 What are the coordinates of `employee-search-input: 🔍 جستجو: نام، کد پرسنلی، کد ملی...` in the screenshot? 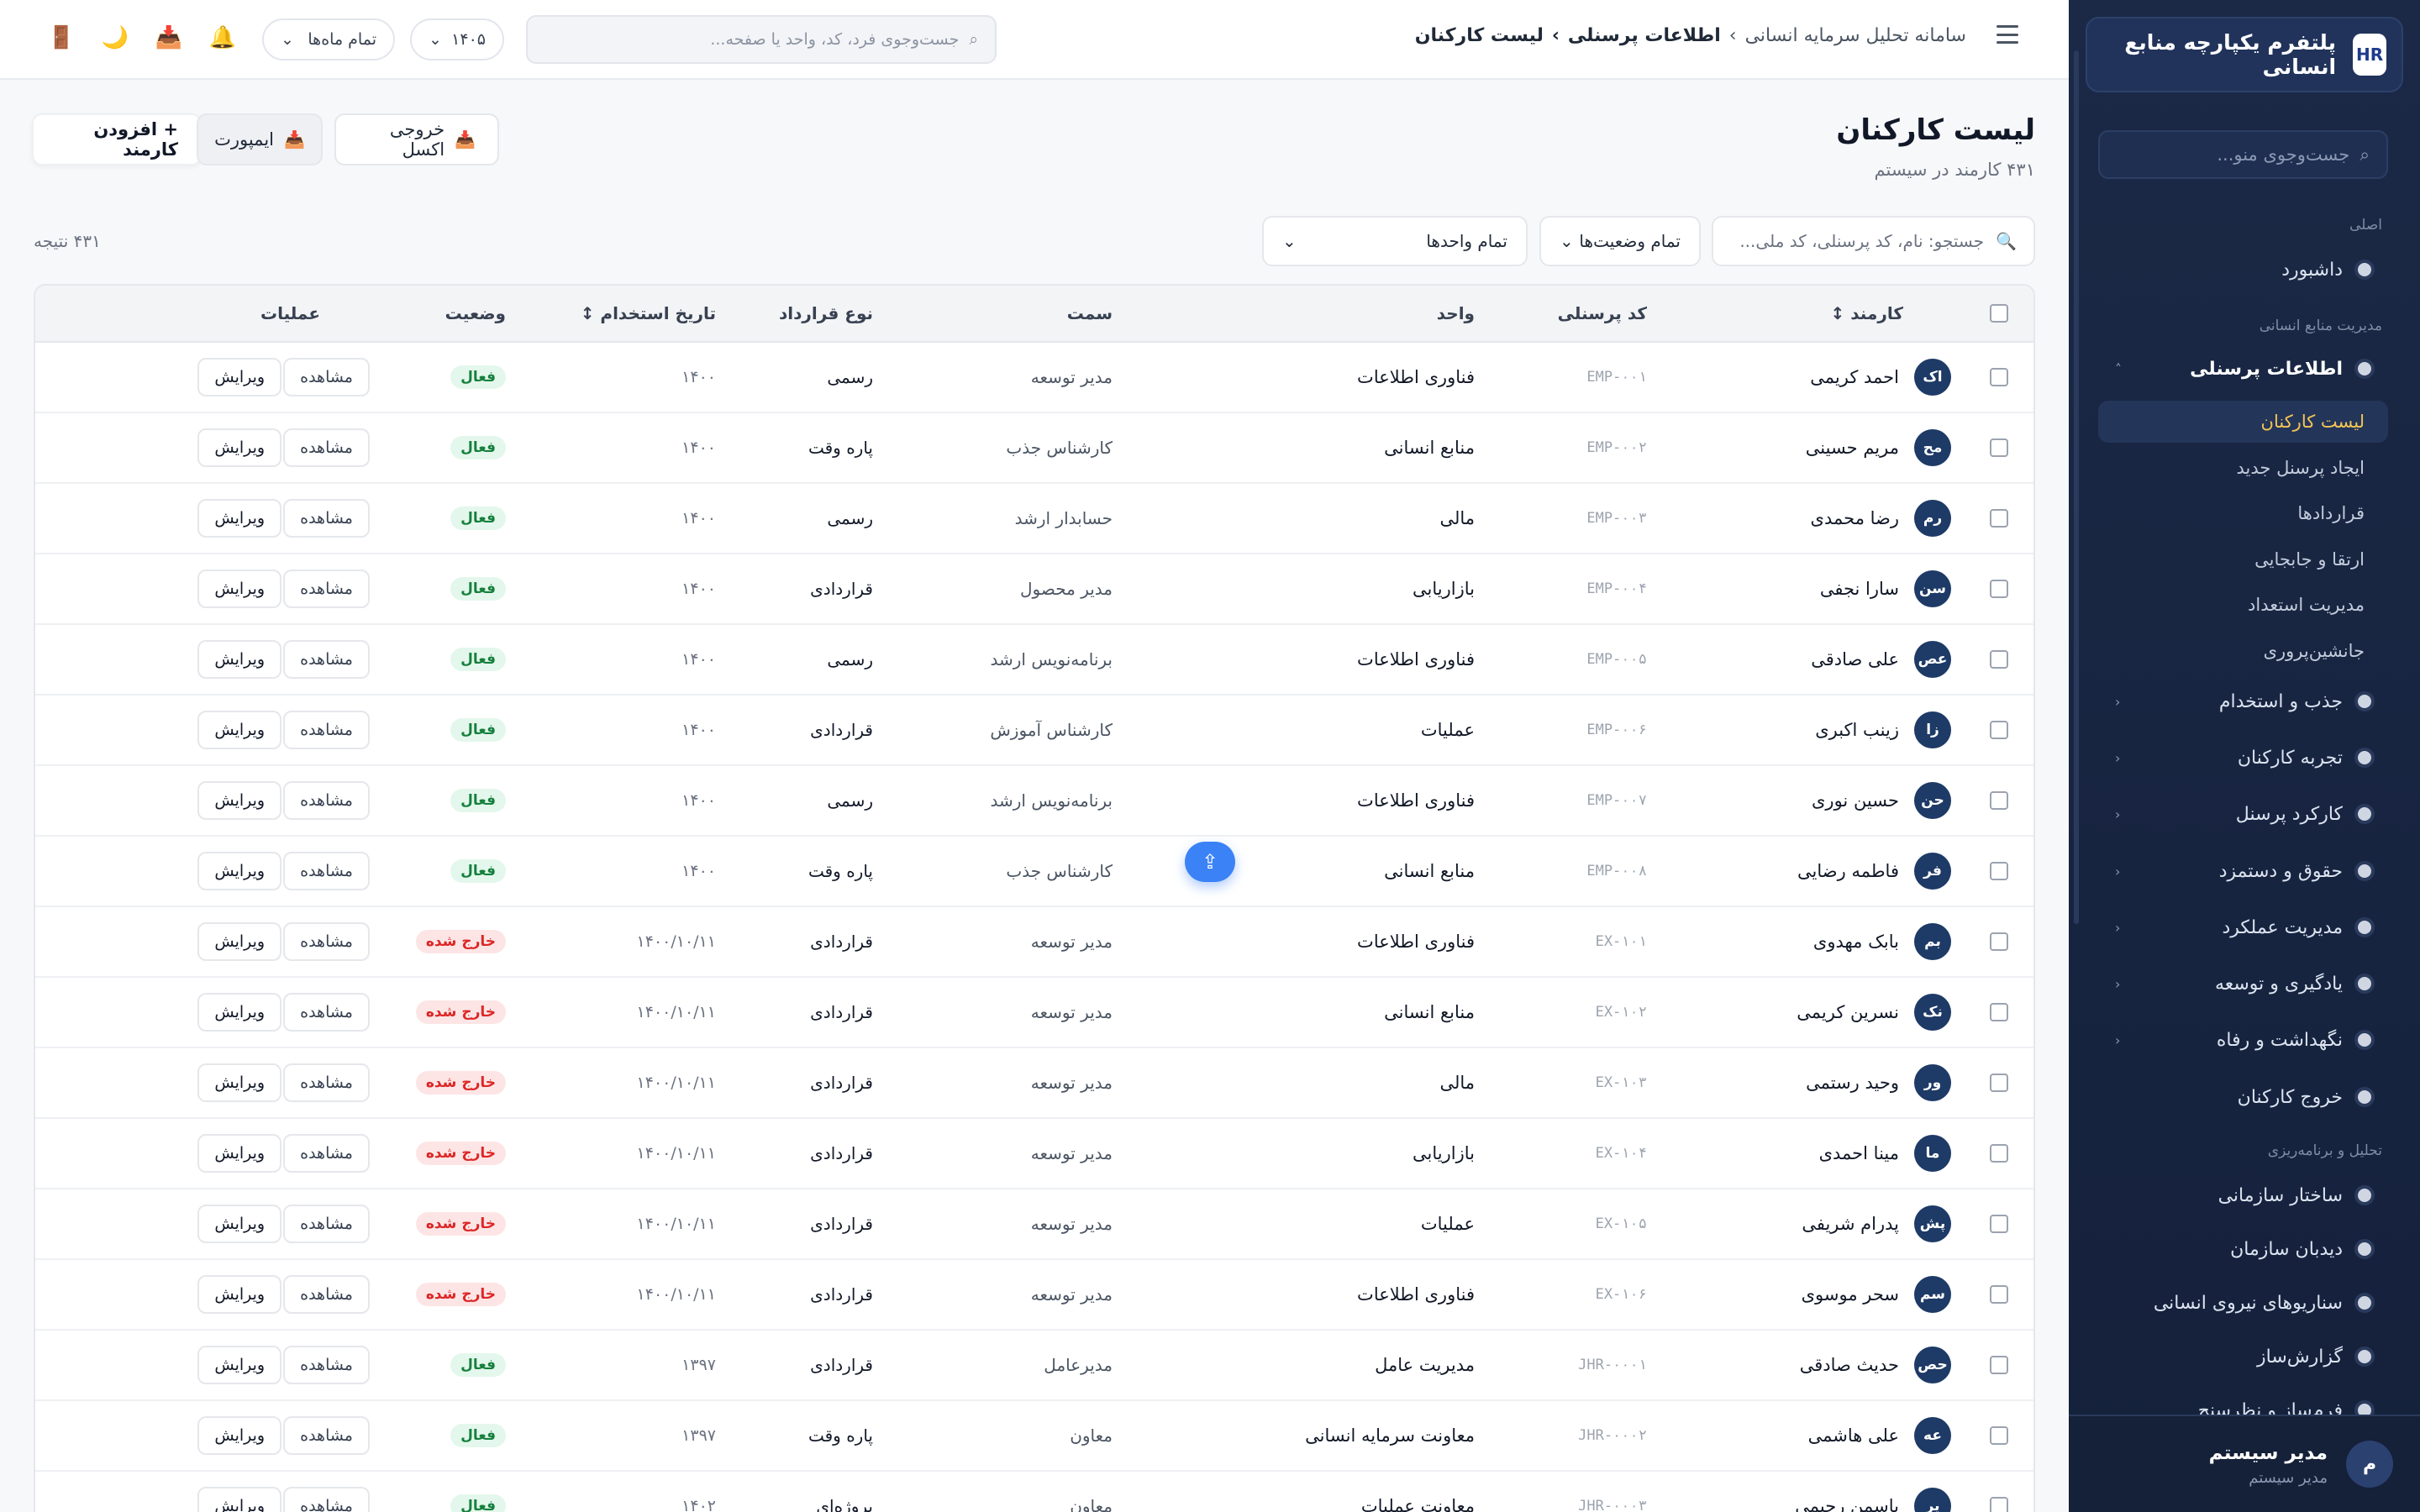 It's located at (1873, 241).